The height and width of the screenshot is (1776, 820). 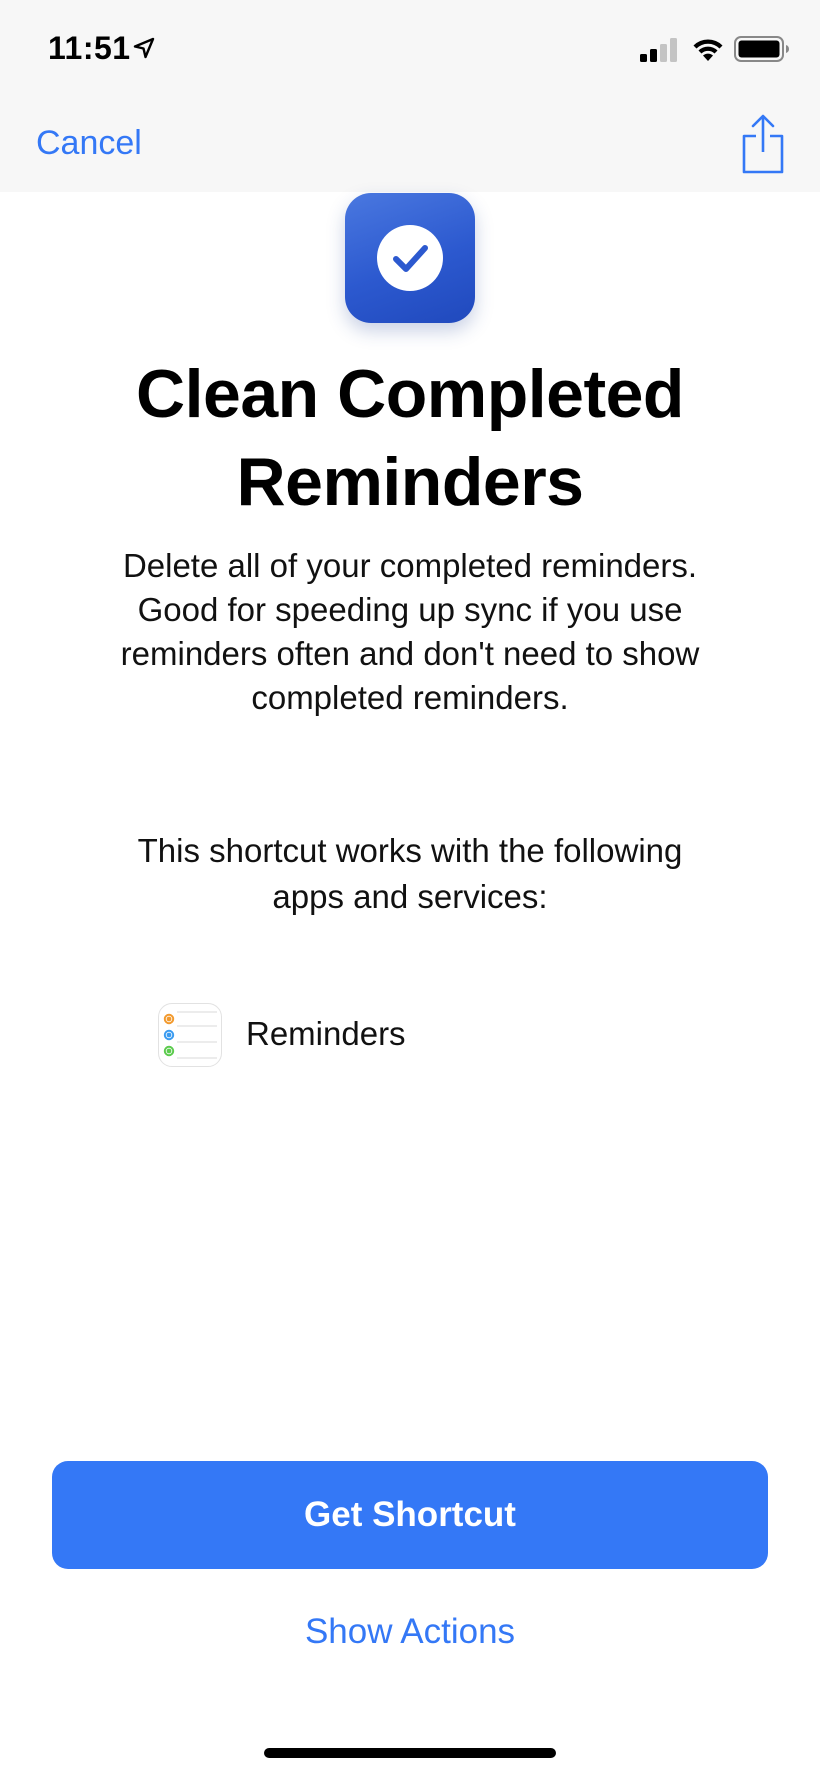 What do you see at coordinates (763, 144) in the screenshot?
I see `share-icon` at bounding box center [763, 144].